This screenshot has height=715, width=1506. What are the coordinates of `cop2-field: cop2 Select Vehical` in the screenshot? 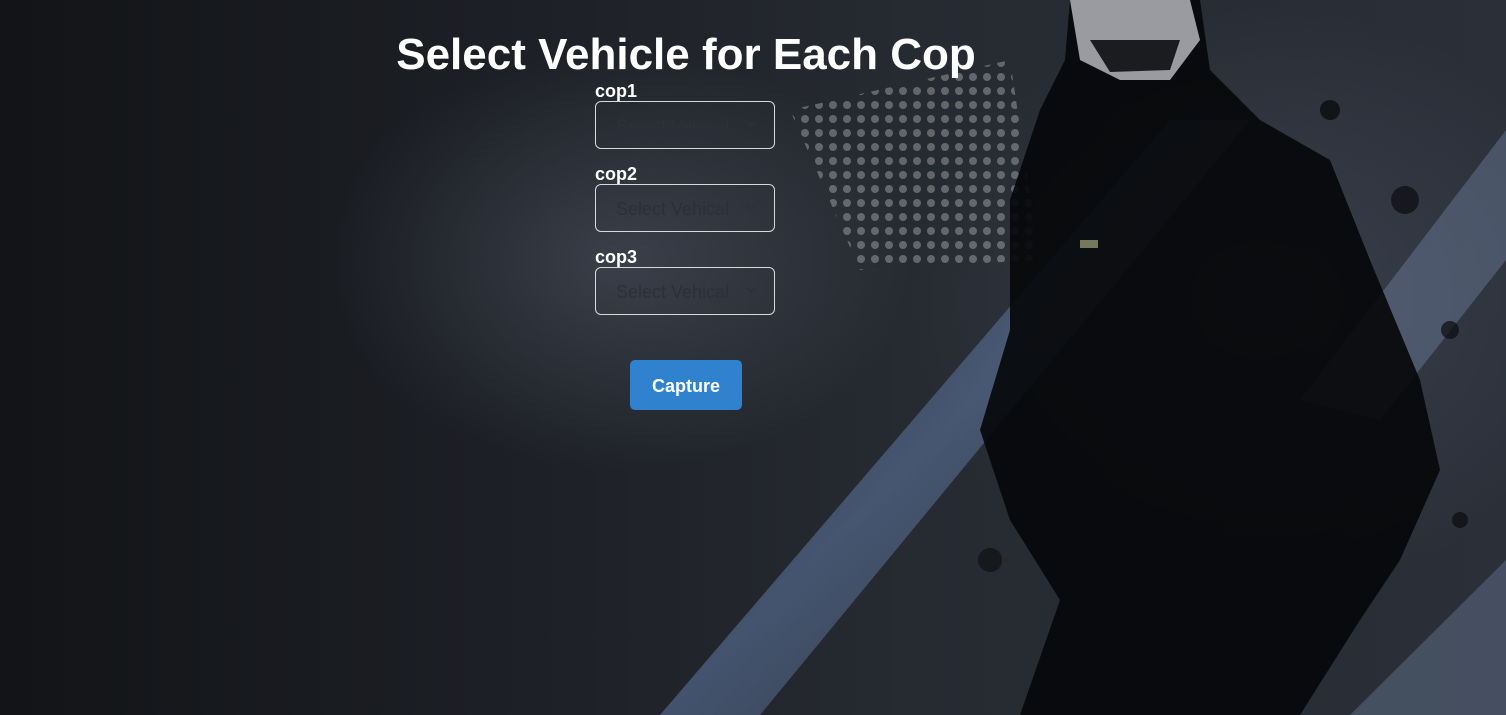 It's located at (686, 197).